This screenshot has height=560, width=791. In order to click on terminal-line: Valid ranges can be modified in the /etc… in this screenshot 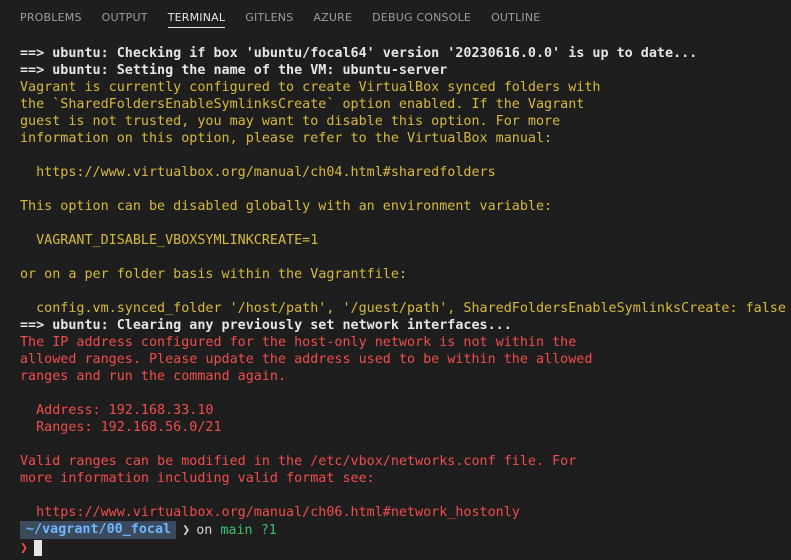, I will do `click(298, 461)`.